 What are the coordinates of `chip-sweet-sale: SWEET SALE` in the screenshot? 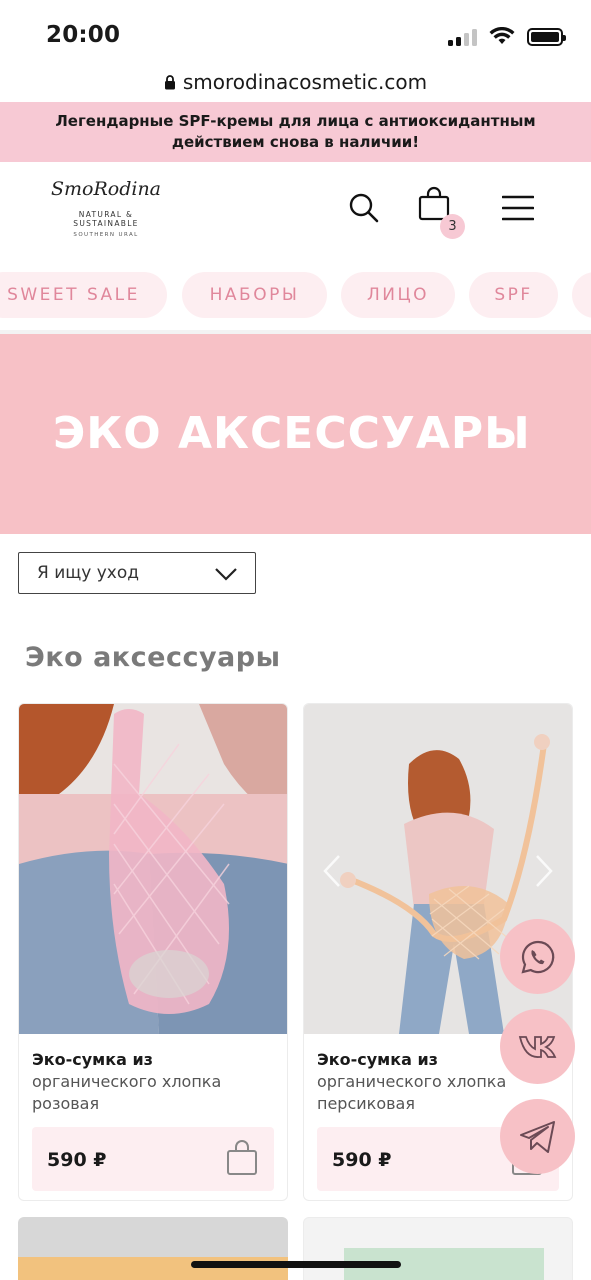 It's located at (83, 295).